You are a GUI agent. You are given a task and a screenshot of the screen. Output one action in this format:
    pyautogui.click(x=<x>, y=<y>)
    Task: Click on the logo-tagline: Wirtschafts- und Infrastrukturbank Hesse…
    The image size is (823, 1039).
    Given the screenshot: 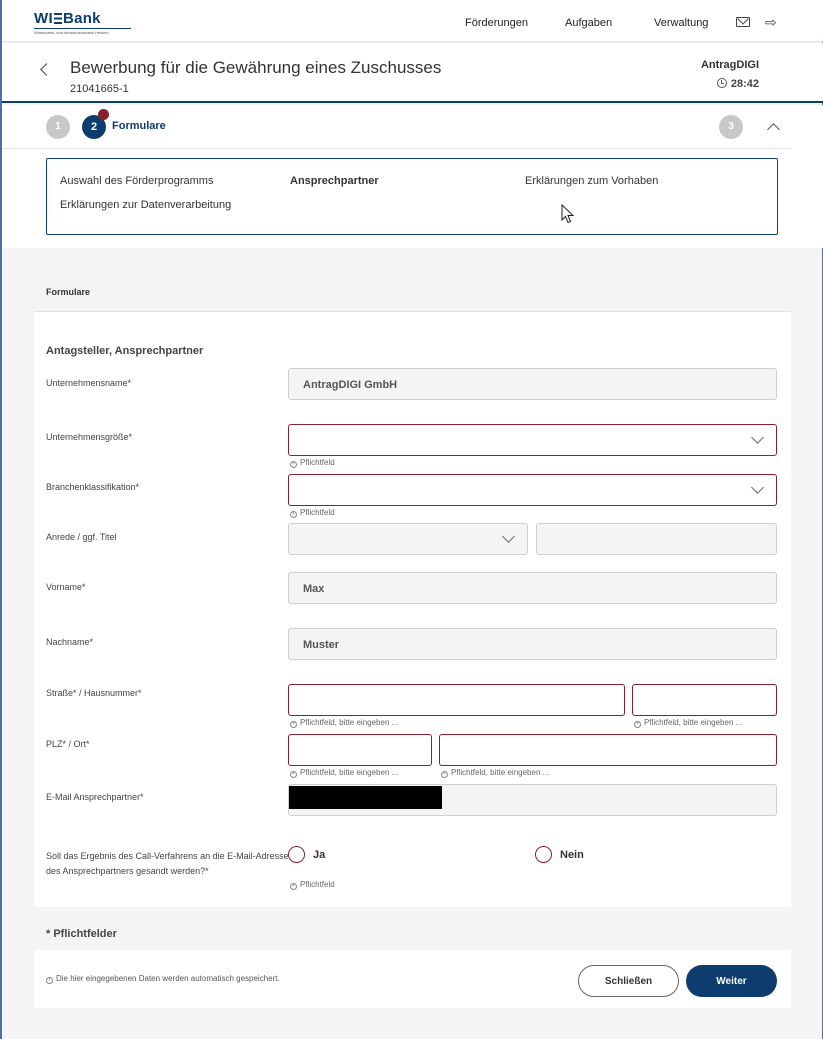 What is the action you would take?
    pyautogui.click(x=71, y=32)
    